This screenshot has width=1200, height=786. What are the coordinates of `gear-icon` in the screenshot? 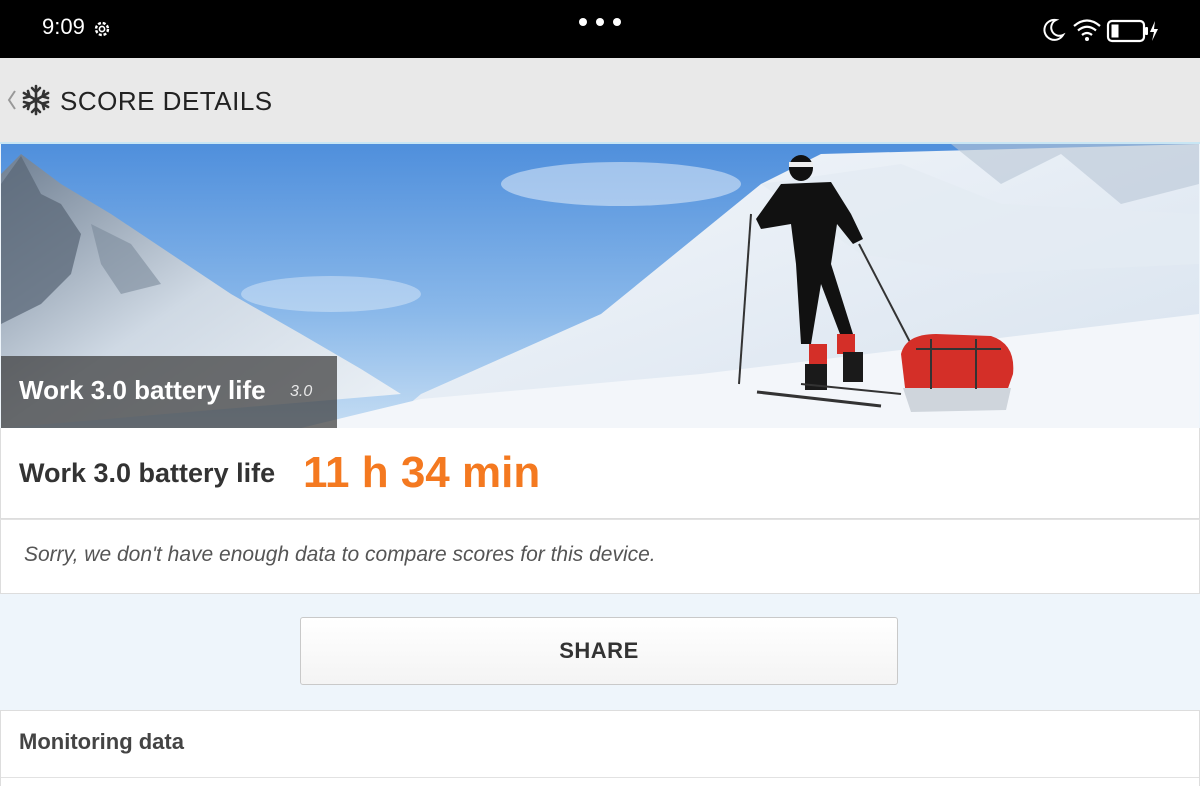 It's located at (102, 29).